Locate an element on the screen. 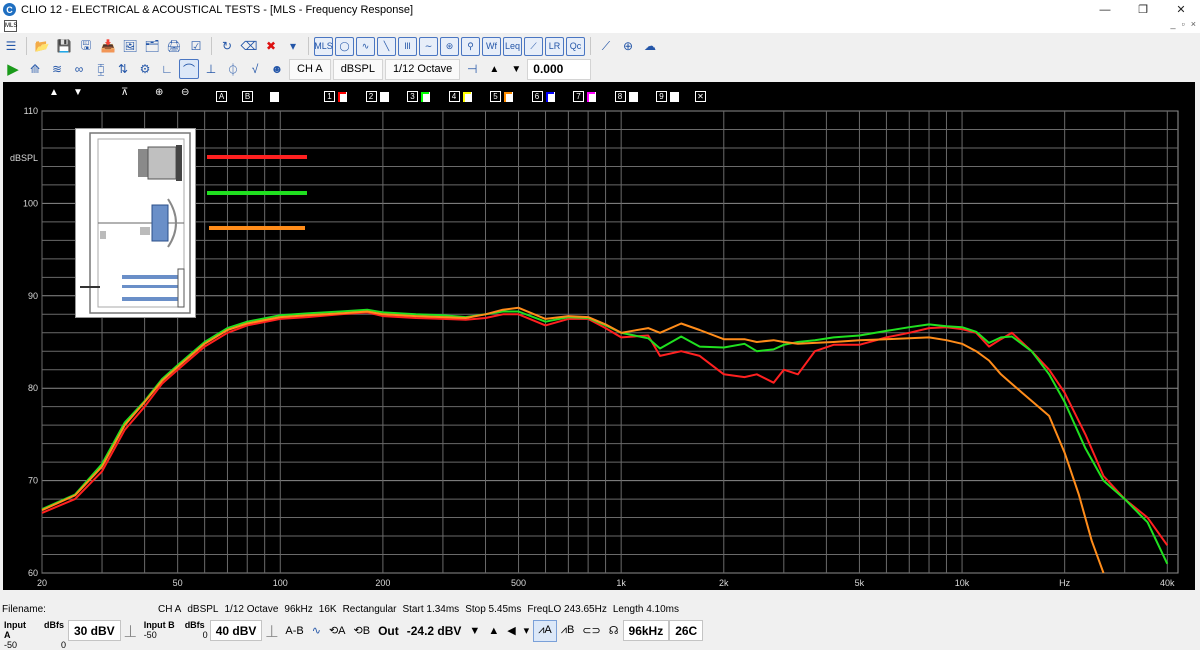 This screenshot has width=1200, height=650. status-info-item: Start 1.34ms is located at coordinates (431, 609).